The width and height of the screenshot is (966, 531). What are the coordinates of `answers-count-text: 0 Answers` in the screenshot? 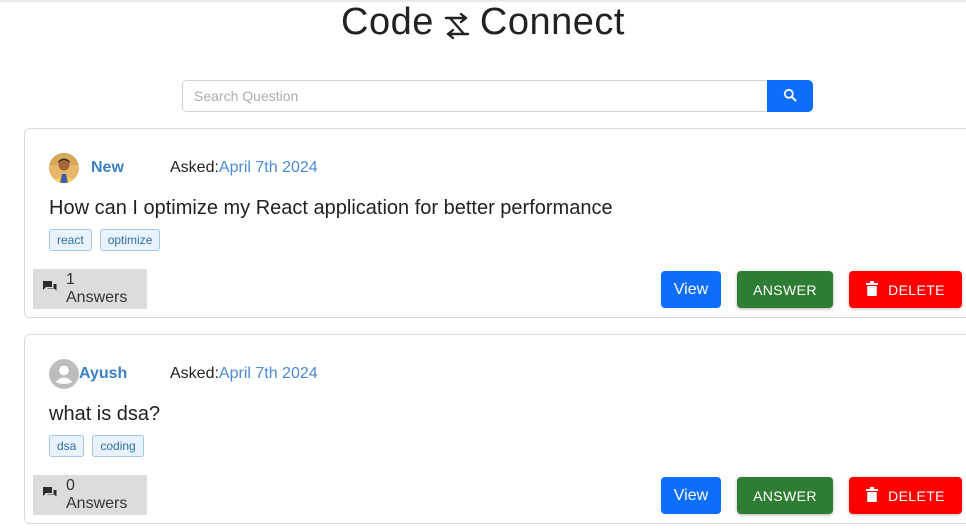 It's located at (97, 494).